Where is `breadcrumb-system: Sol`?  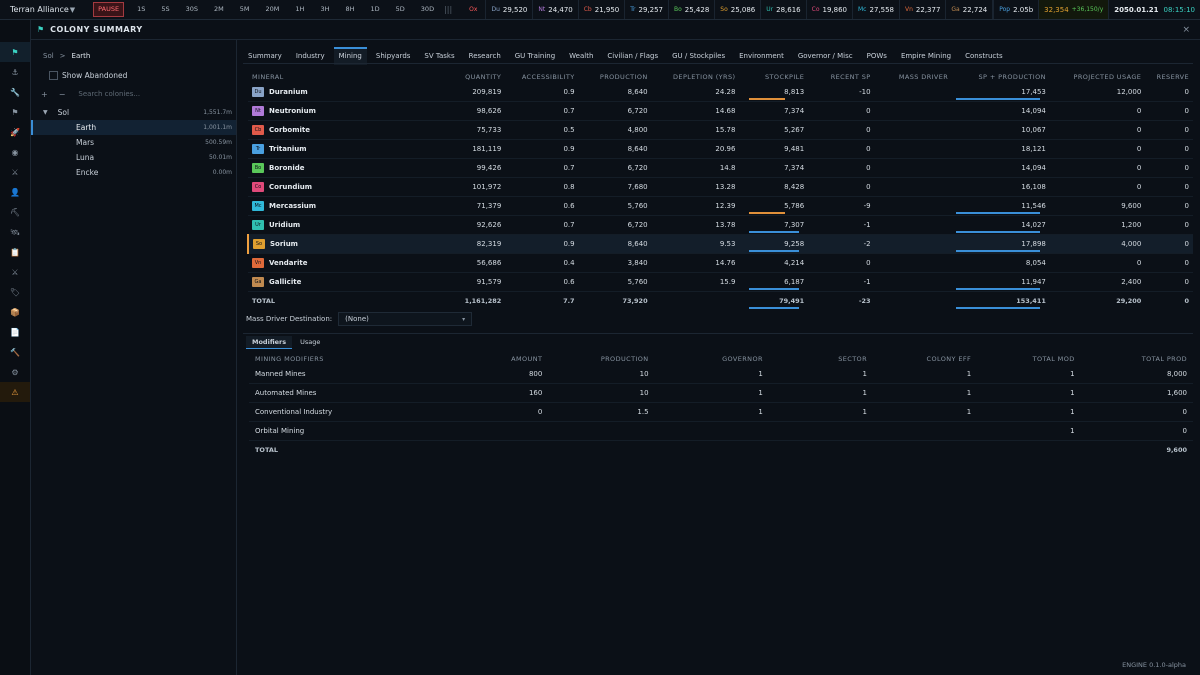
breadcrumb-system: Sol is located at coordinates (48, 56).